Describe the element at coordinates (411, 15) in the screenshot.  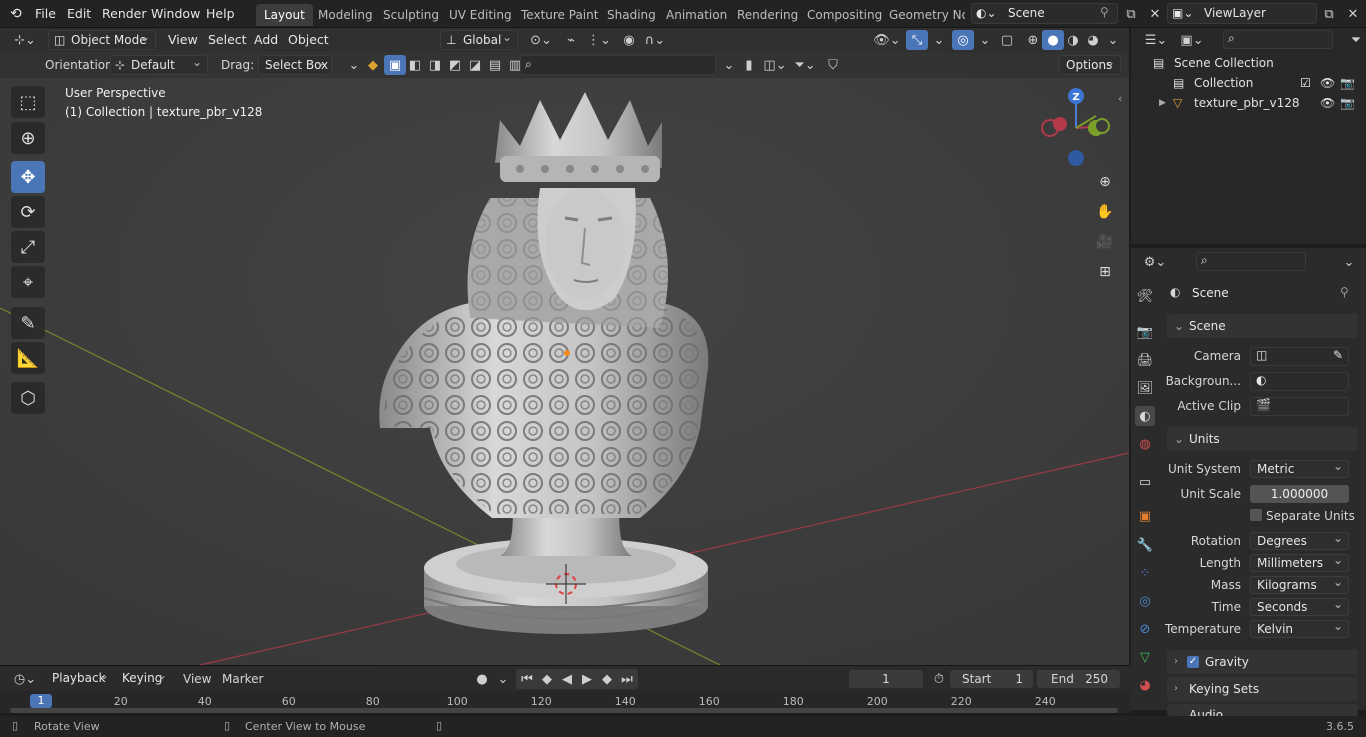
I see `tab-sculpting: Sculpting` at that location.